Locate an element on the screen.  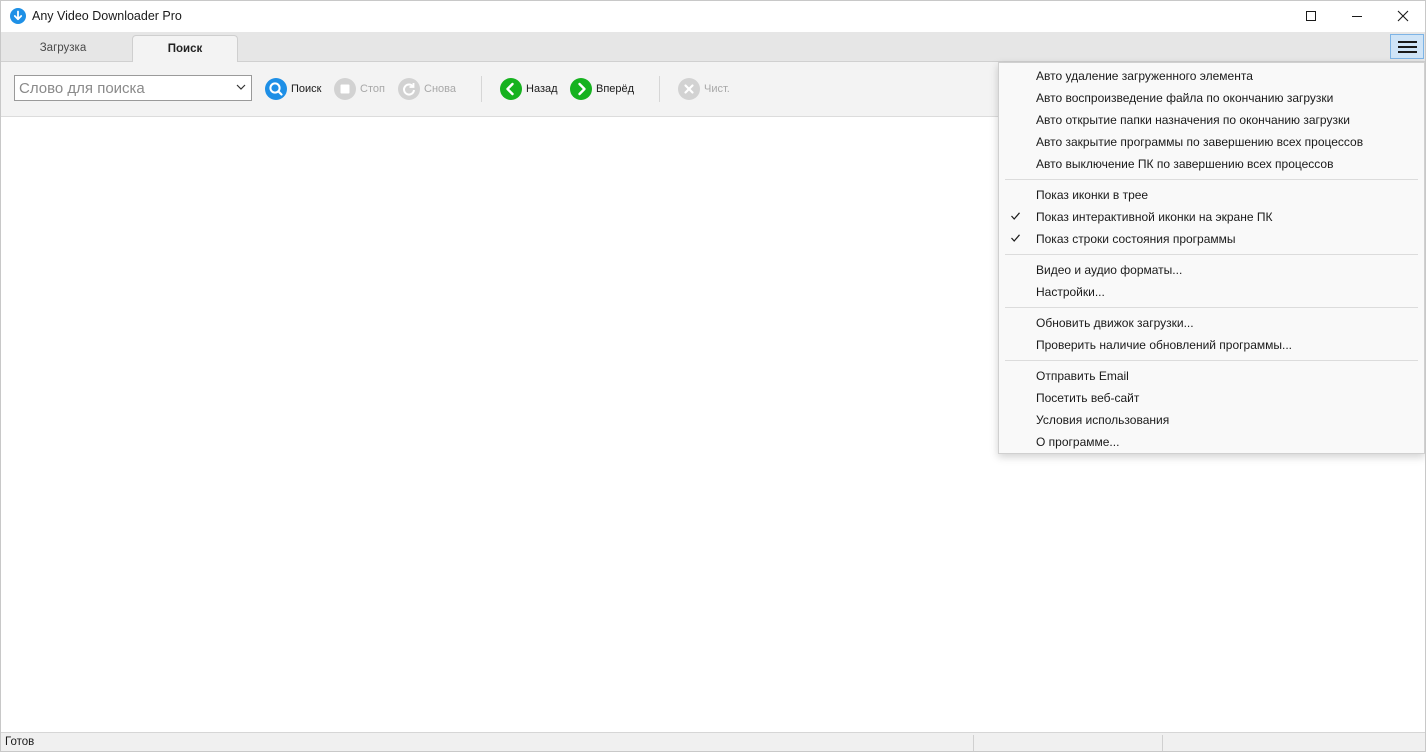
search-input is located at coordinates (124, 88).